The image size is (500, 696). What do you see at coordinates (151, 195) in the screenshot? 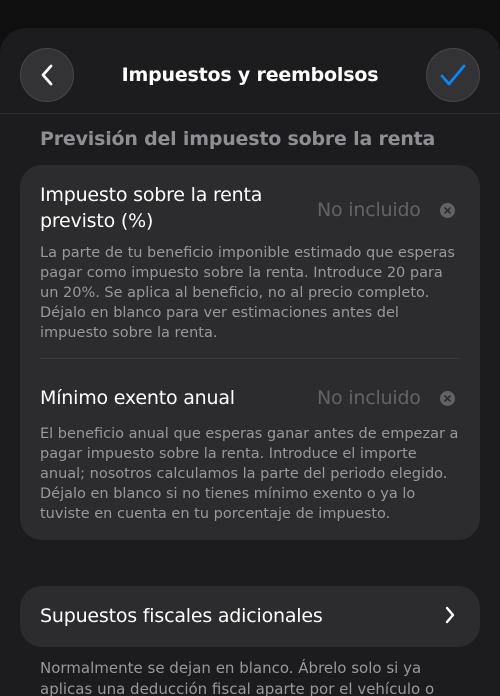
I see `income-tax-label-line1: Impuesto sobre la renta` at bounding box center [151, 195].